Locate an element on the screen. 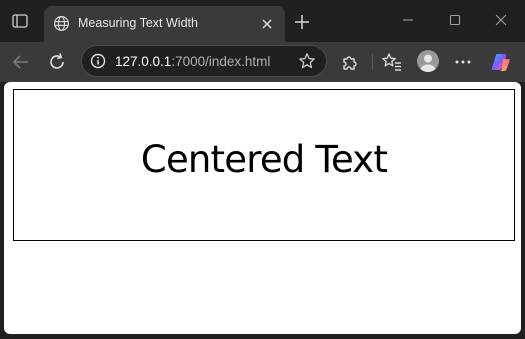 Image resolution: width=525 pixels, height=339 pixels. address-bar: 127.0.0.1:7000/index.html is located at coordinates (204, 61).